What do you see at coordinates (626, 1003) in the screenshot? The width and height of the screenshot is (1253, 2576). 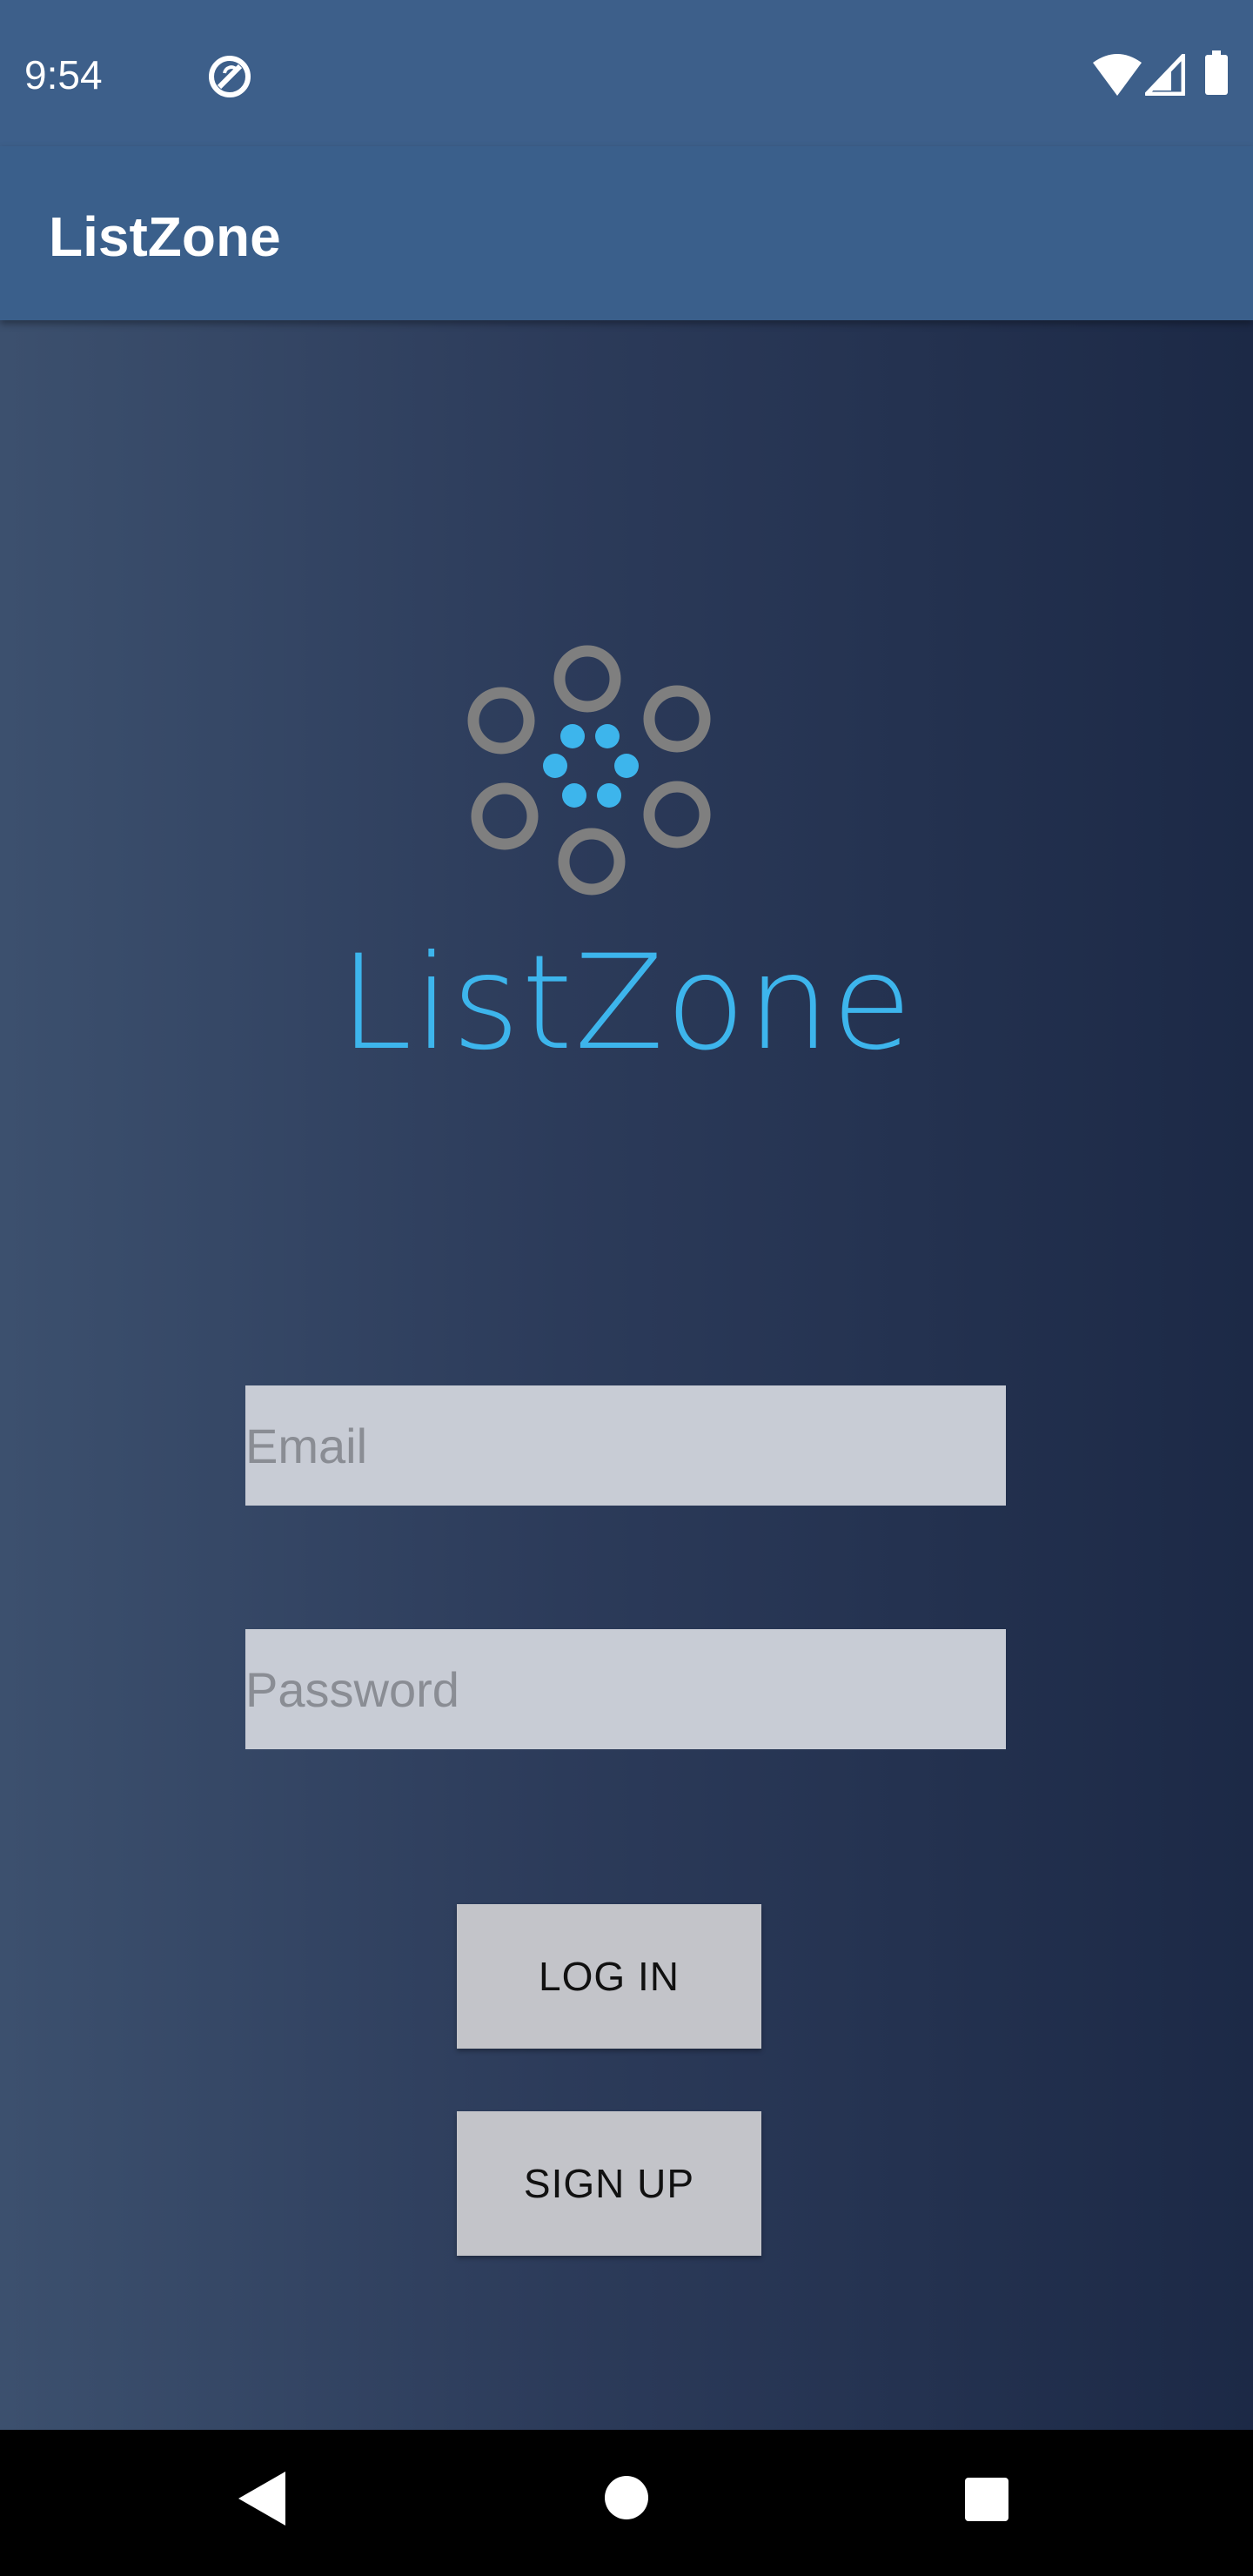 I see `logo-brand-text: ListZone` at bounding box center [626, 1003].